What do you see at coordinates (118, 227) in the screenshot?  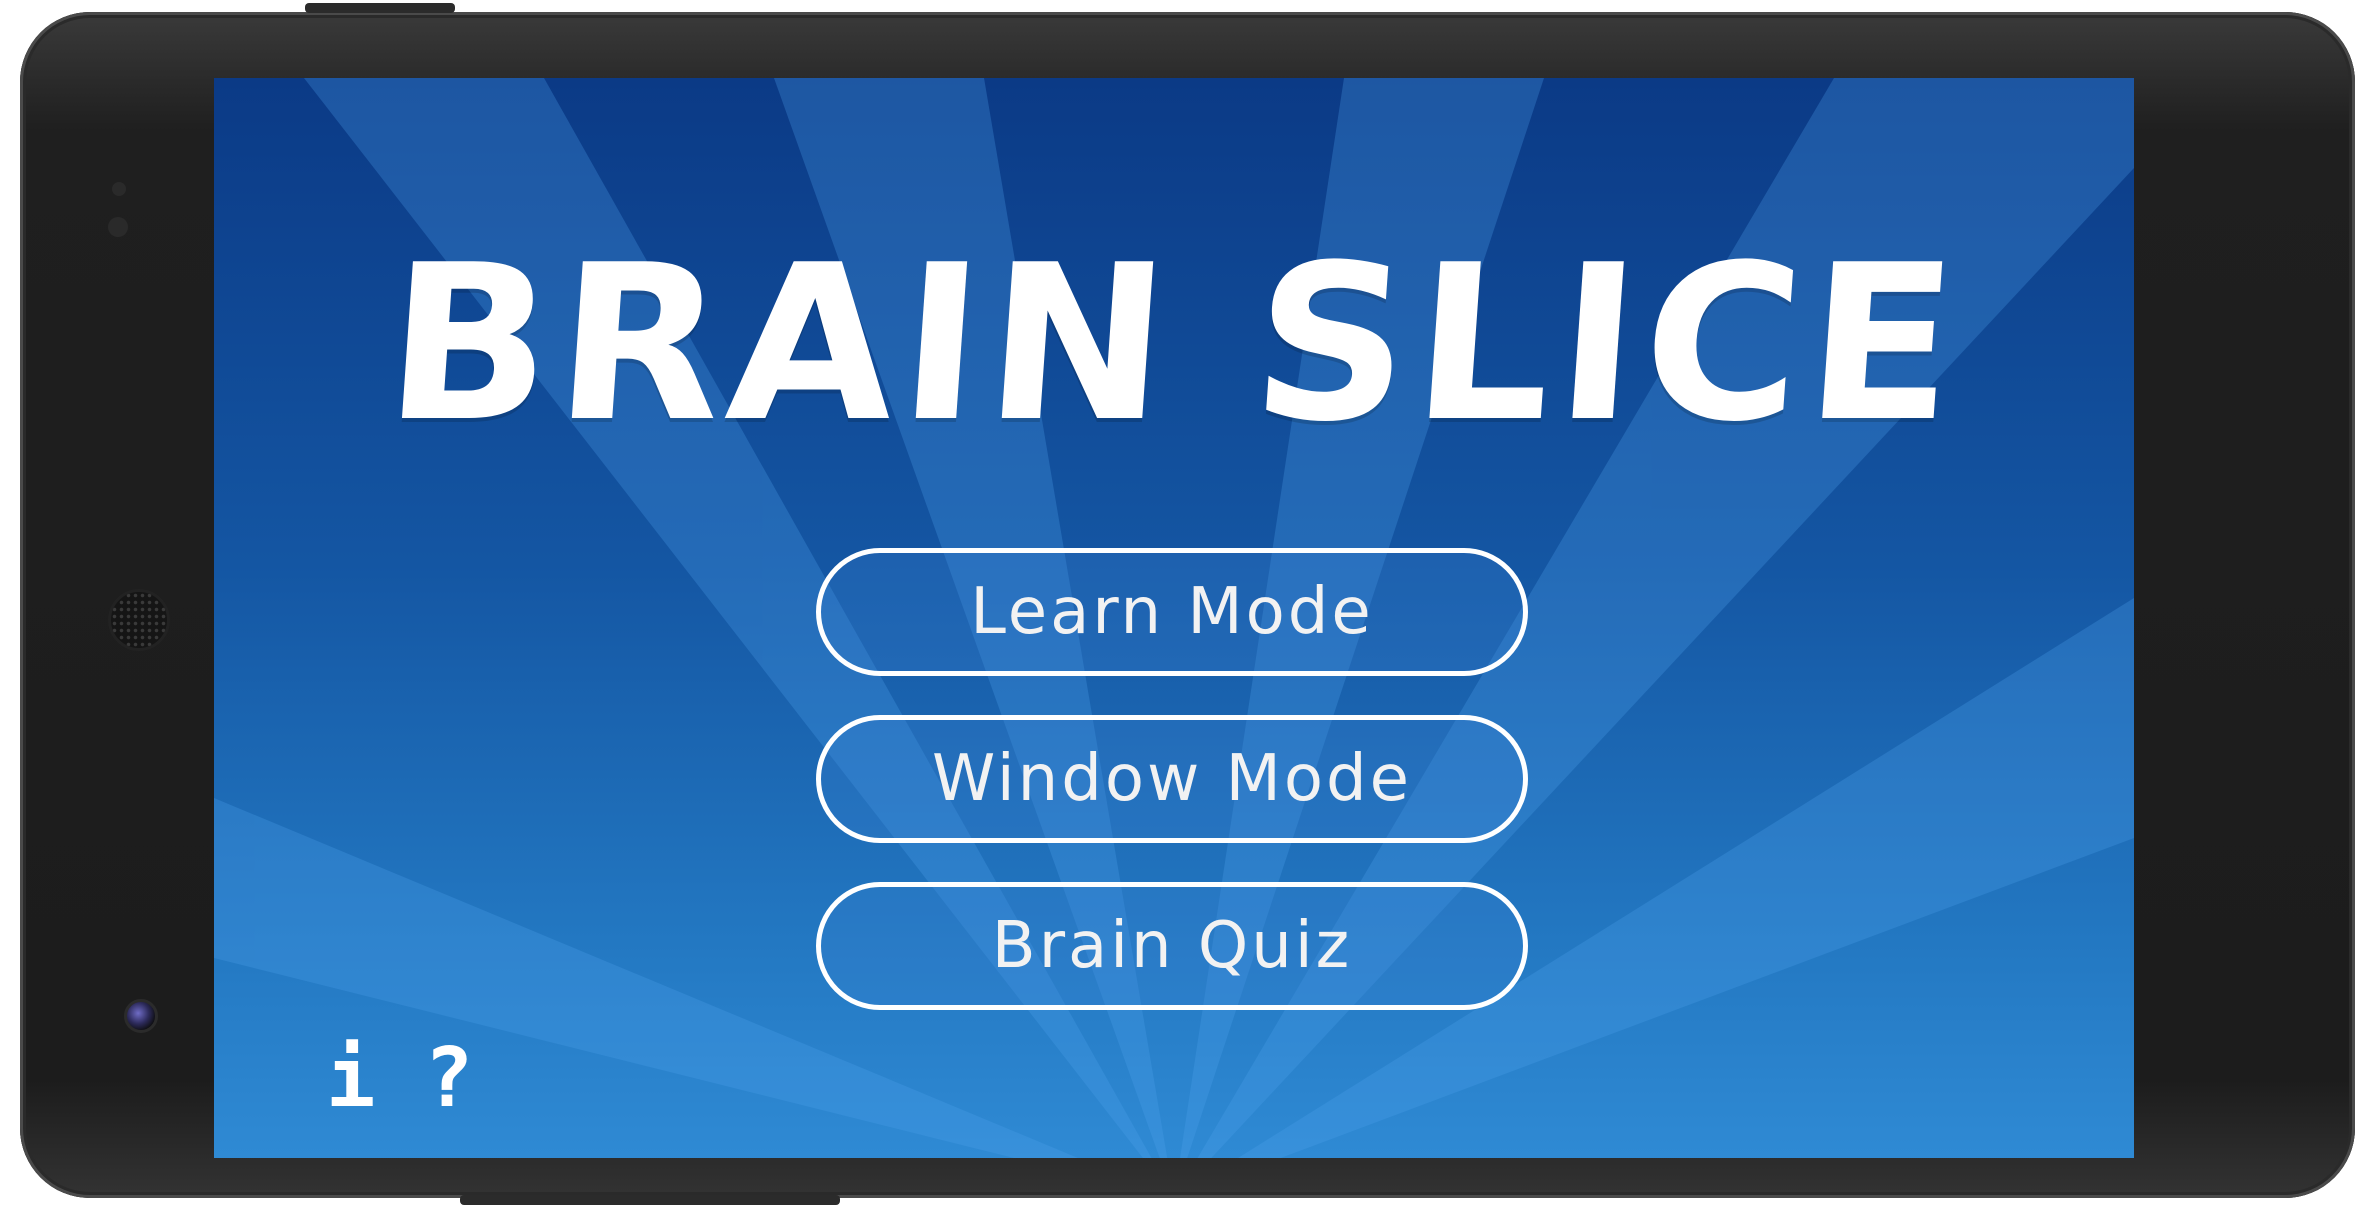 I see `light-sensor` at bounding box center [118, 227].